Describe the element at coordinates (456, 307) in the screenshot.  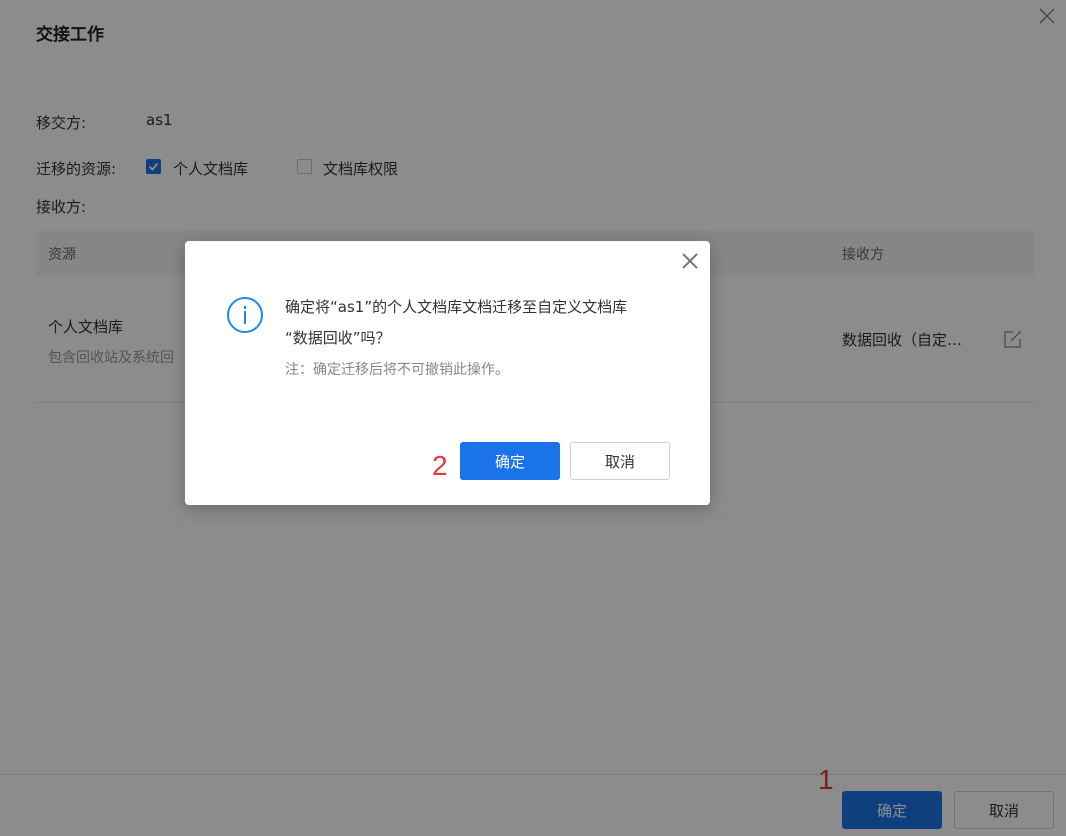
I see `dialog-message-line1: 确定将“as1”的个人文档库文档迁移至自定义文档库` at that location.